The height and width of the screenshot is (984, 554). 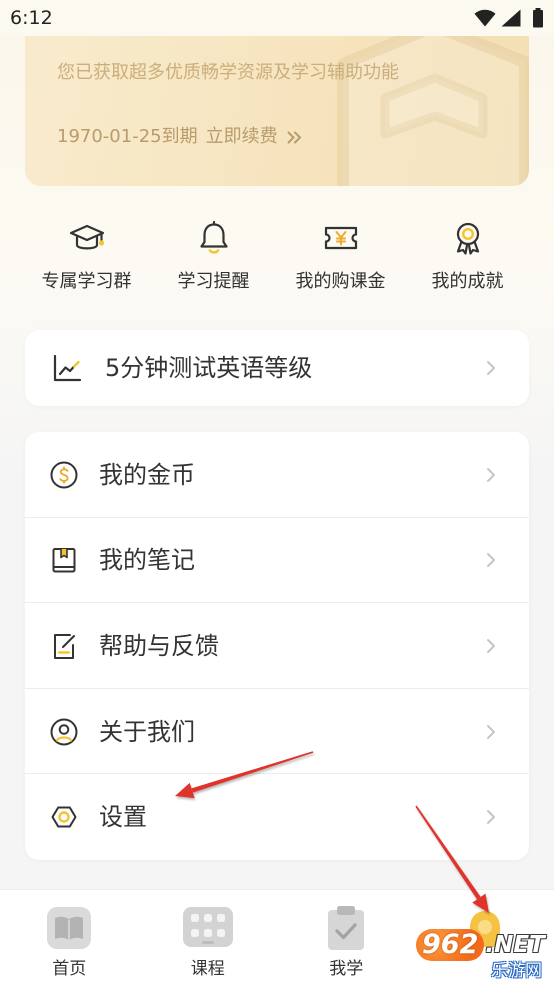 I want to click on notebook-icon, so click(x=64, y=560).